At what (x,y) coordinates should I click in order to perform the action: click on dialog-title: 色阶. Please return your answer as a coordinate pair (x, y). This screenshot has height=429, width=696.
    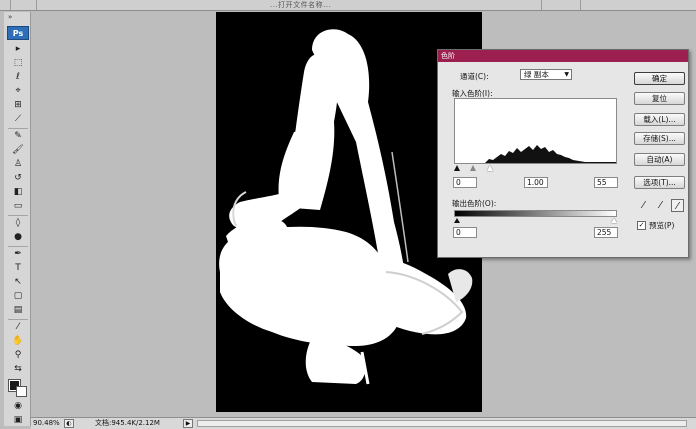
    Looking at the image, I should click on (448, 56).